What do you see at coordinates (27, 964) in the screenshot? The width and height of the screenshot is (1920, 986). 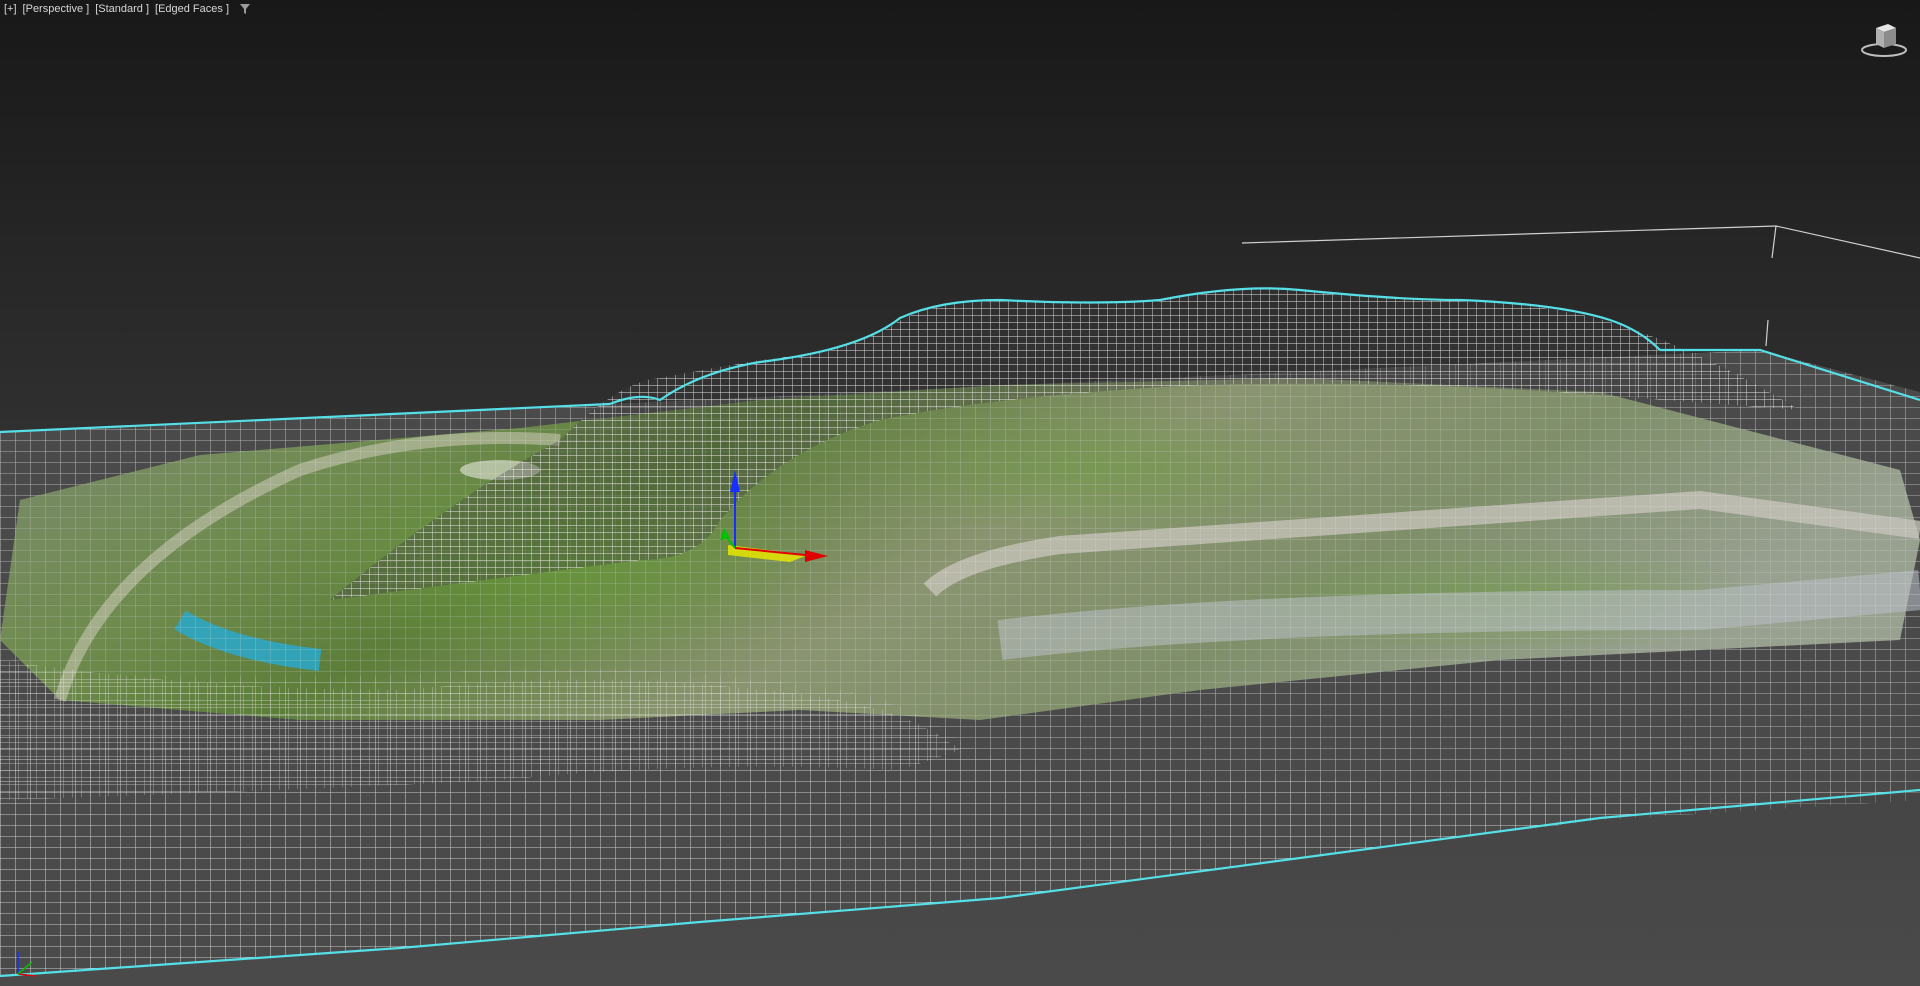 I see `axis-tripod-icon` at bounding box center [27, 964].